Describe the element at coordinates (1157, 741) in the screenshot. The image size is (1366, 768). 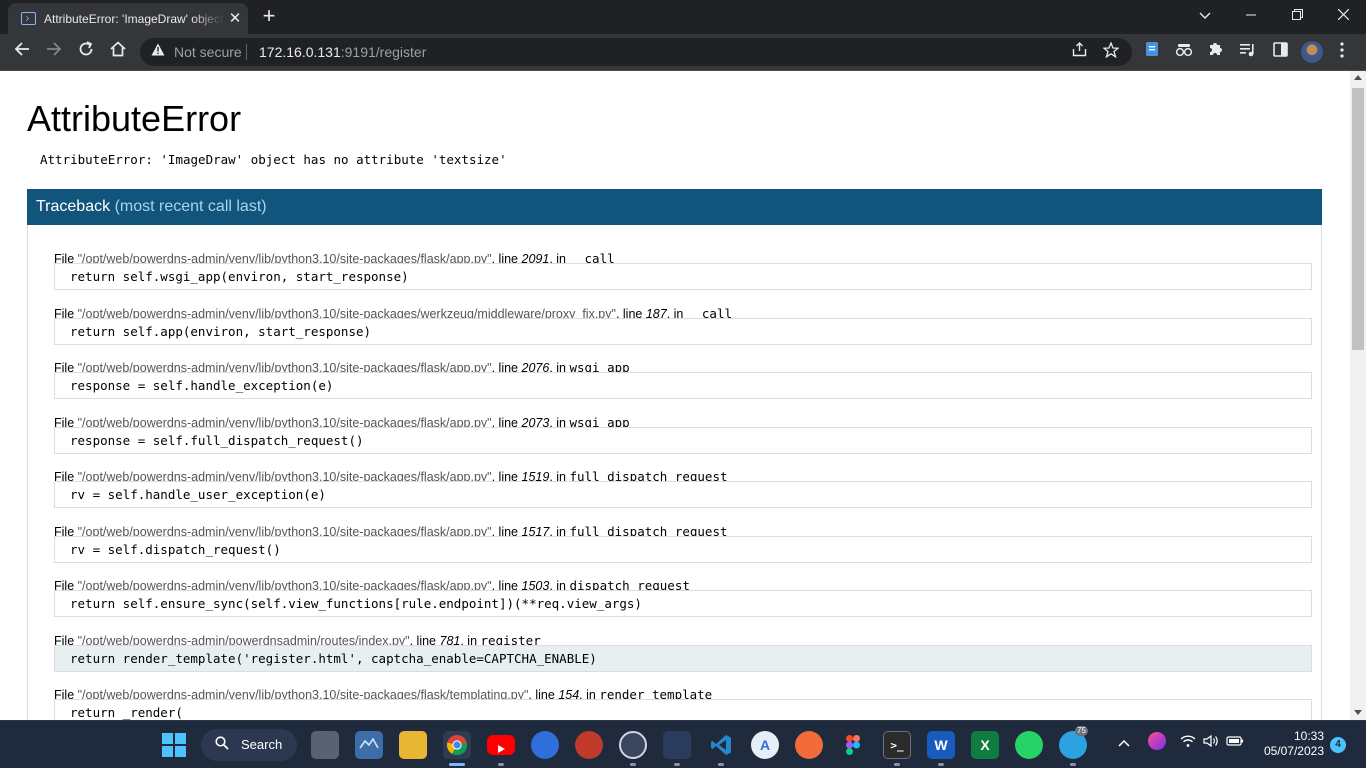
I see `app-tray-icon` at that location.